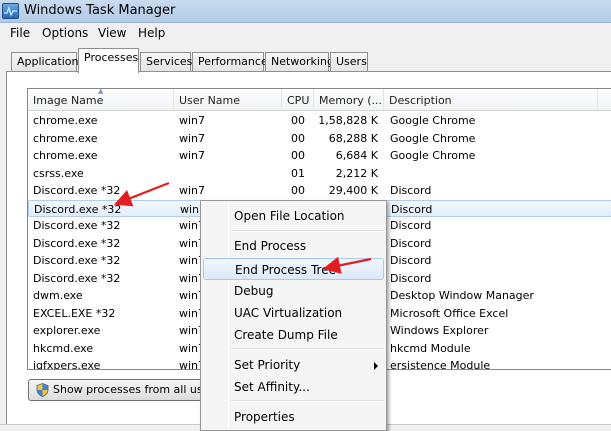 Image resolution: width=611 pixels, height=431 pixels. What do you see at coordinates (100, 10) in the screenshot?
I see `window-title: Windows Task Manager` at bounding box center [100, 10].